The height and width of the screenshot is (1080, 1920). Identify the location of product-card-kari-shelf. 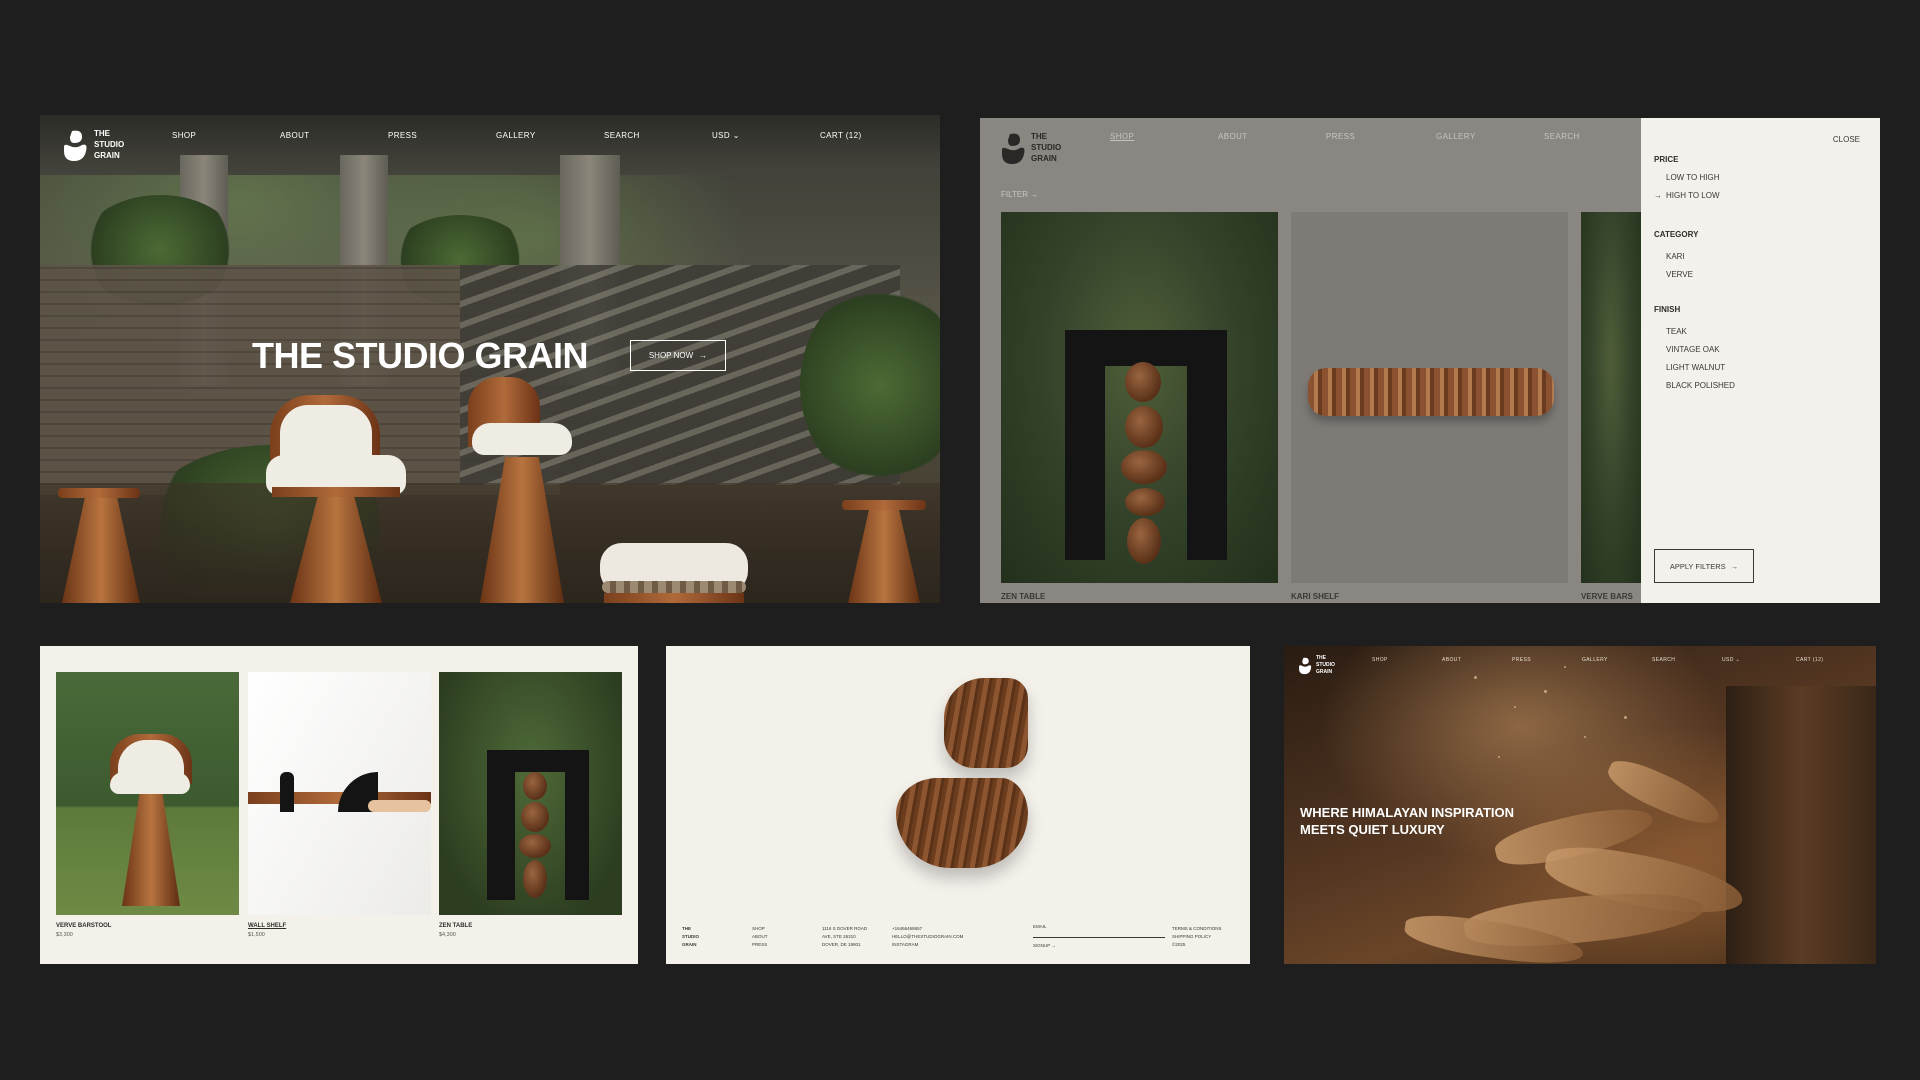
(1429, 397).